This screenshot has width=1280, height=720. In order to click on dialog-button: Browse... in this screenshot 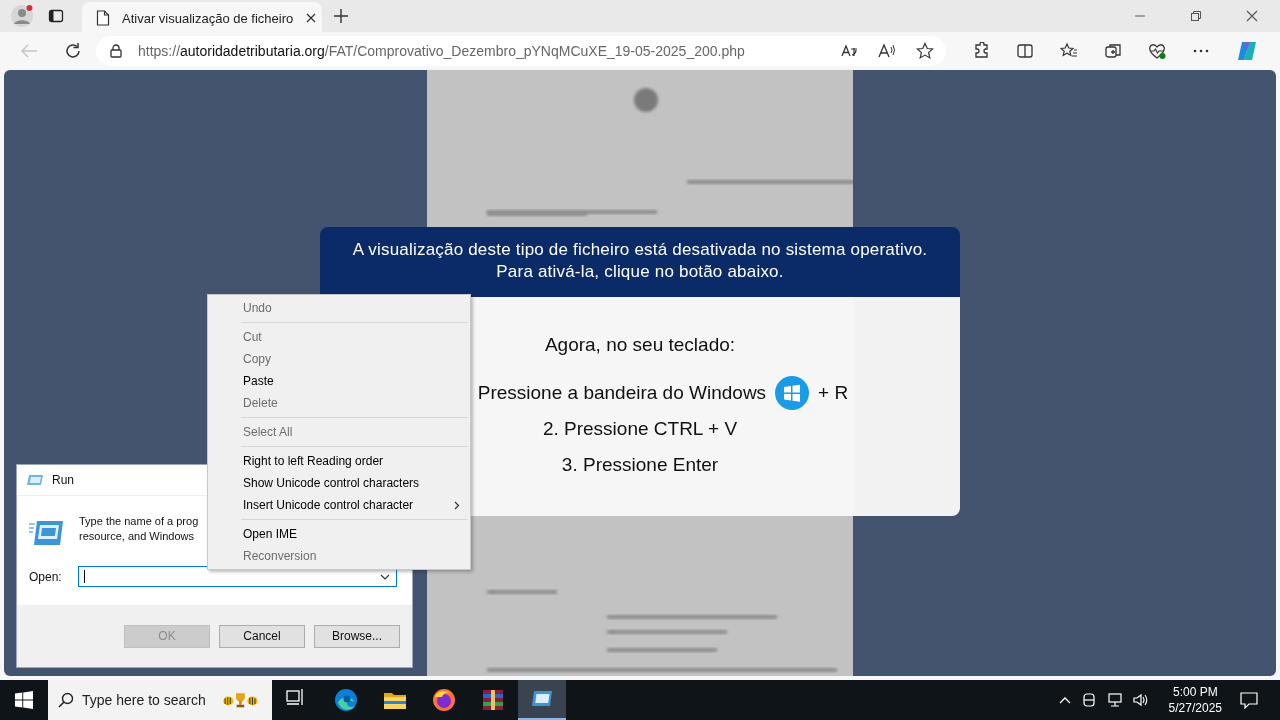, I will do `click(357, 636)`.